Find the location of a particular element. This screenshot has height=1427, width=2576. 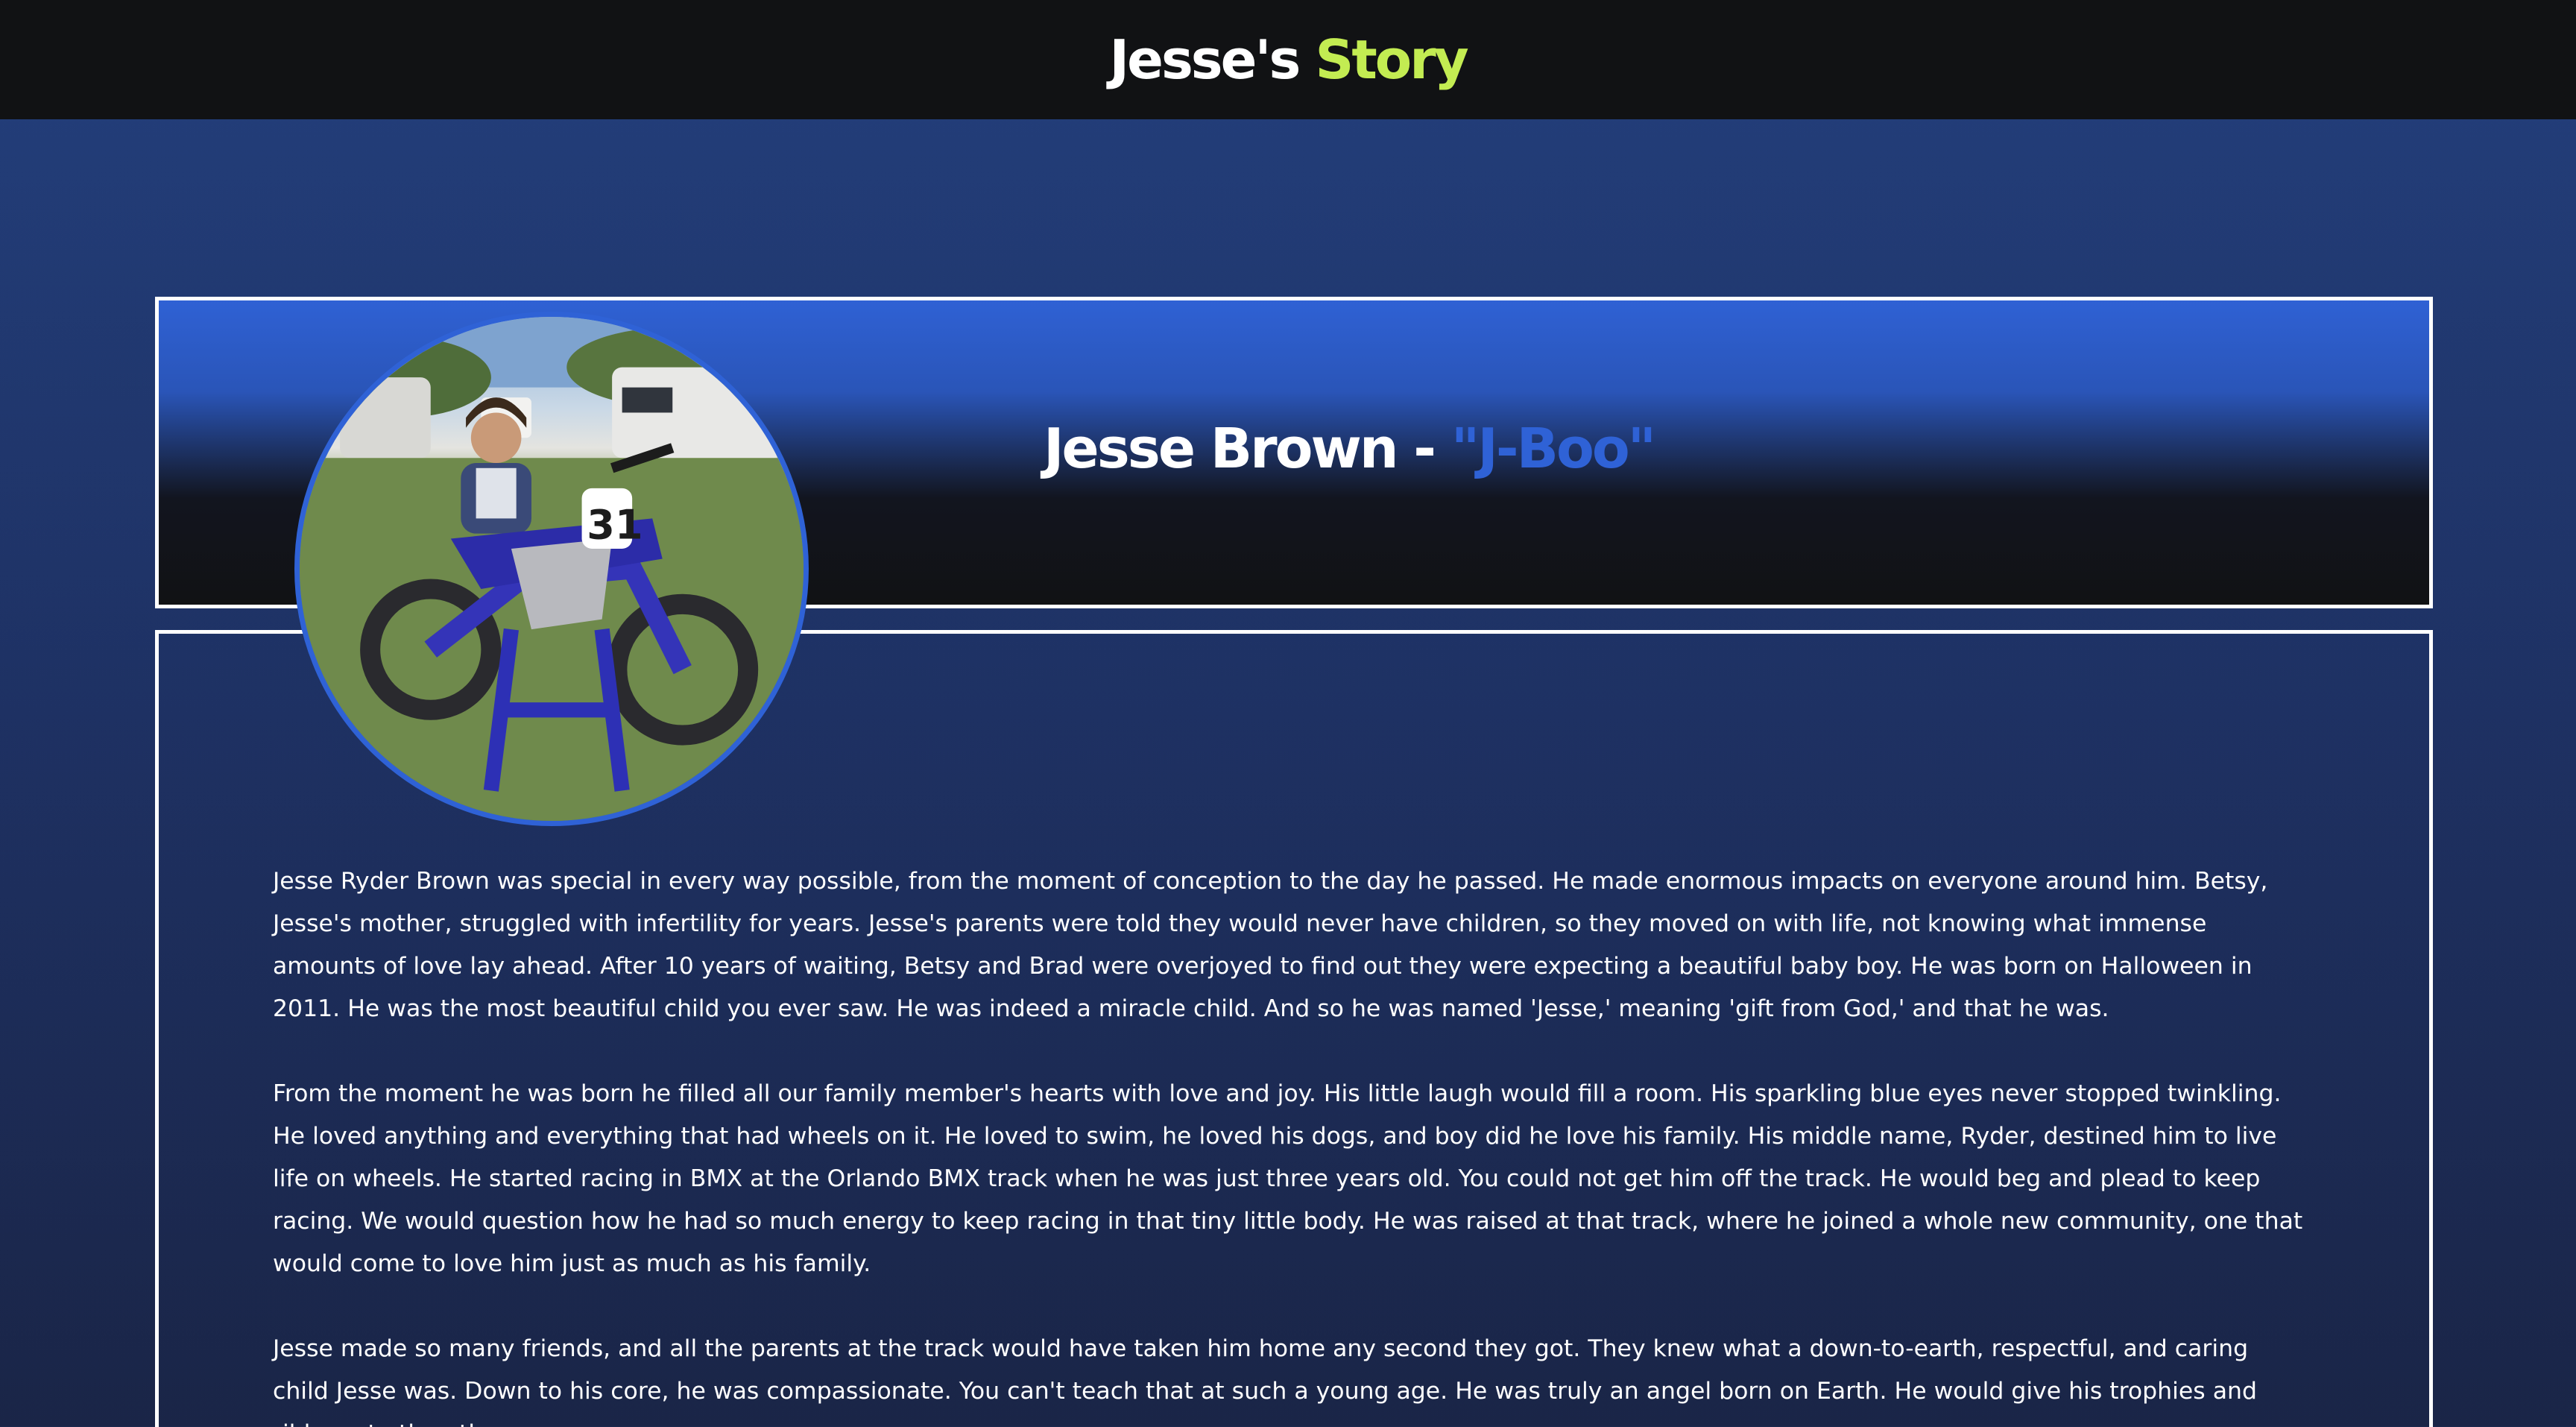

profile-full-name: Jesse Brown - is located at coordinates (1240, 449).